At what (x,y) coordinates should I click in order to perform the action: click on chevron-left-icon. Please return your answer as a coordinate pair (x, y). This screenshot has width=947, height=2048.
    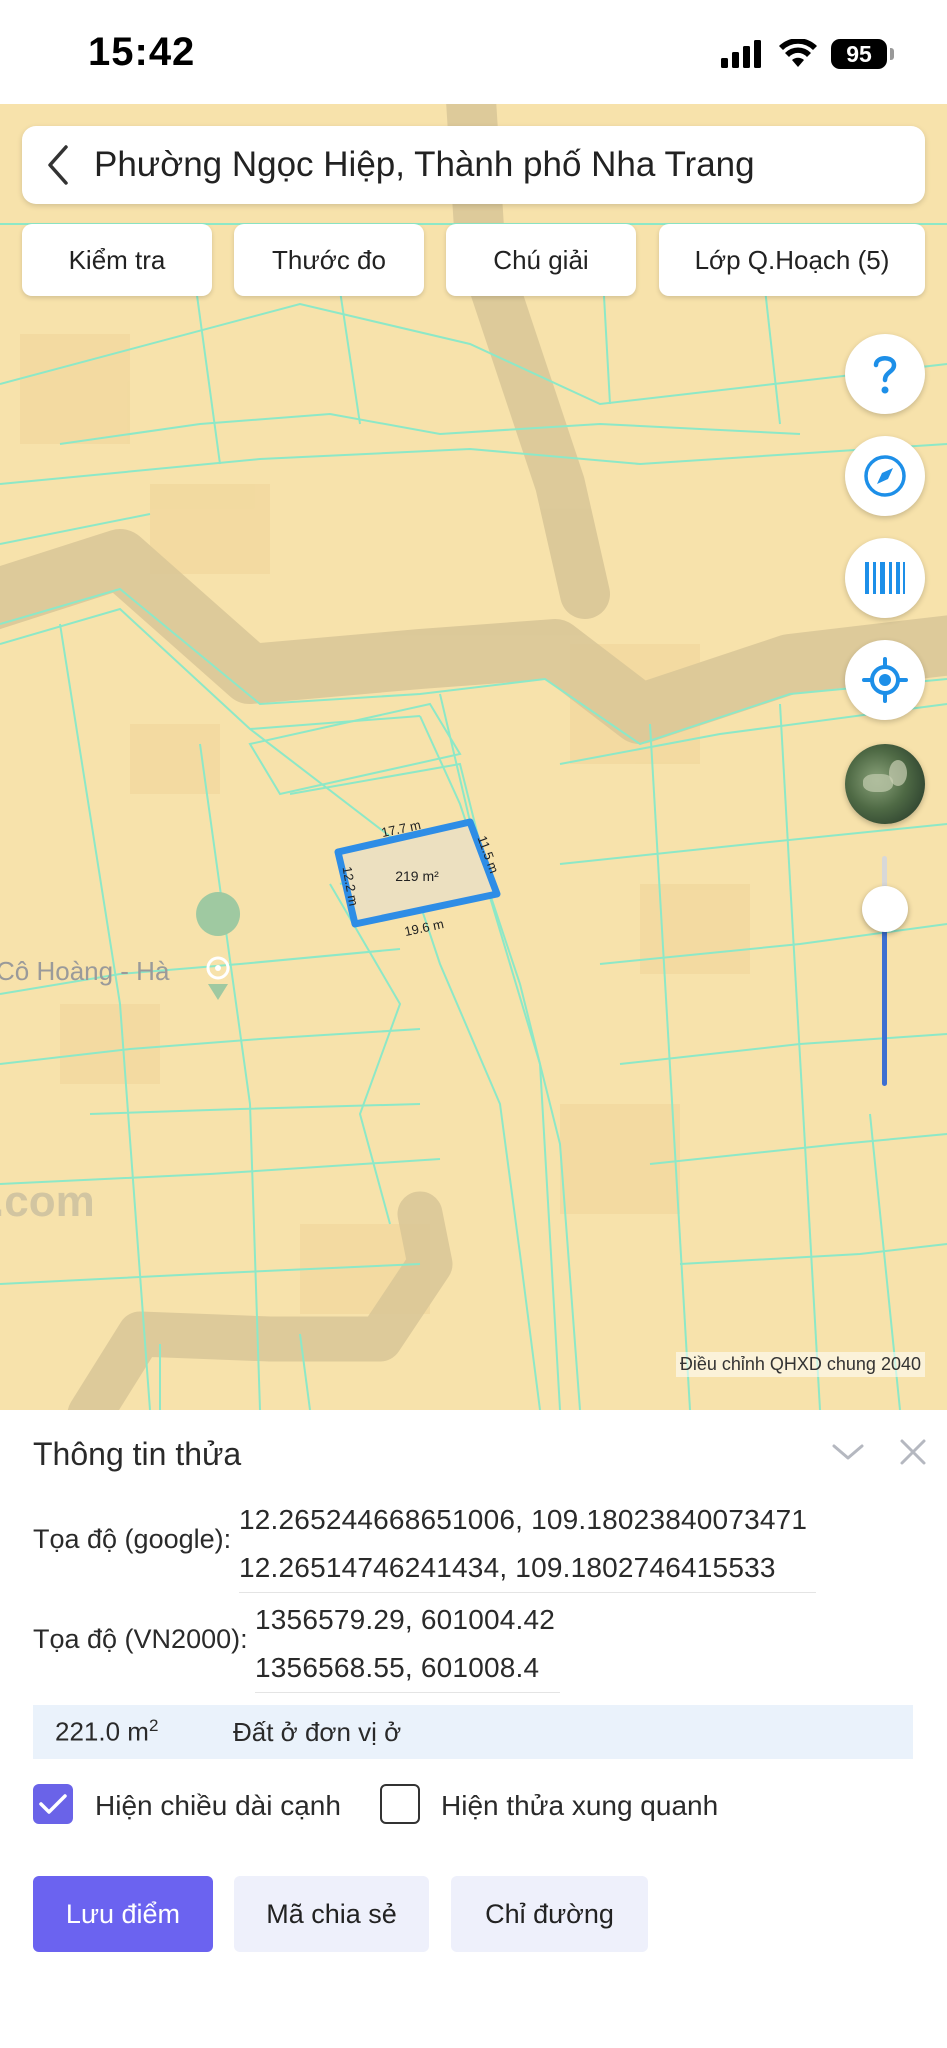
    Looking at the image, I should click on (58, 165).